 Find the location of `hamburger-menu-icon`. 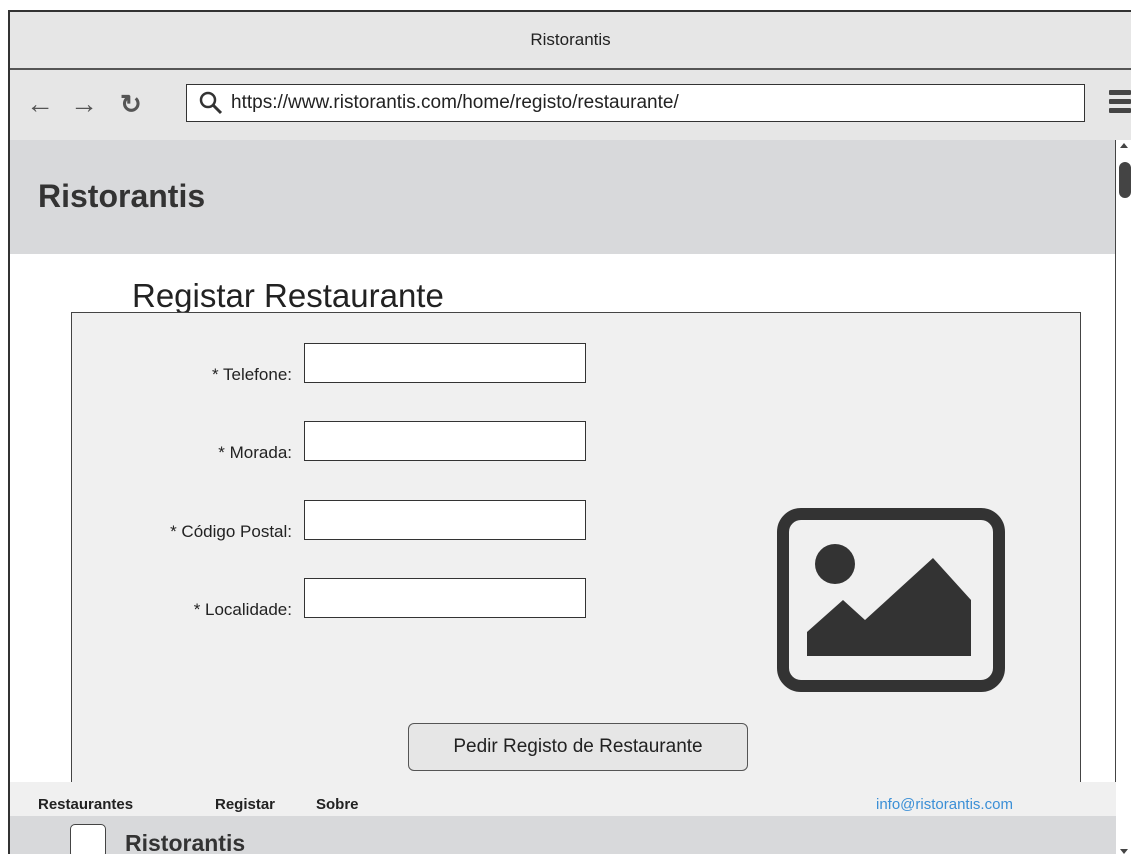

hamburger-menu-icon is located at coordinates (1120, 103).